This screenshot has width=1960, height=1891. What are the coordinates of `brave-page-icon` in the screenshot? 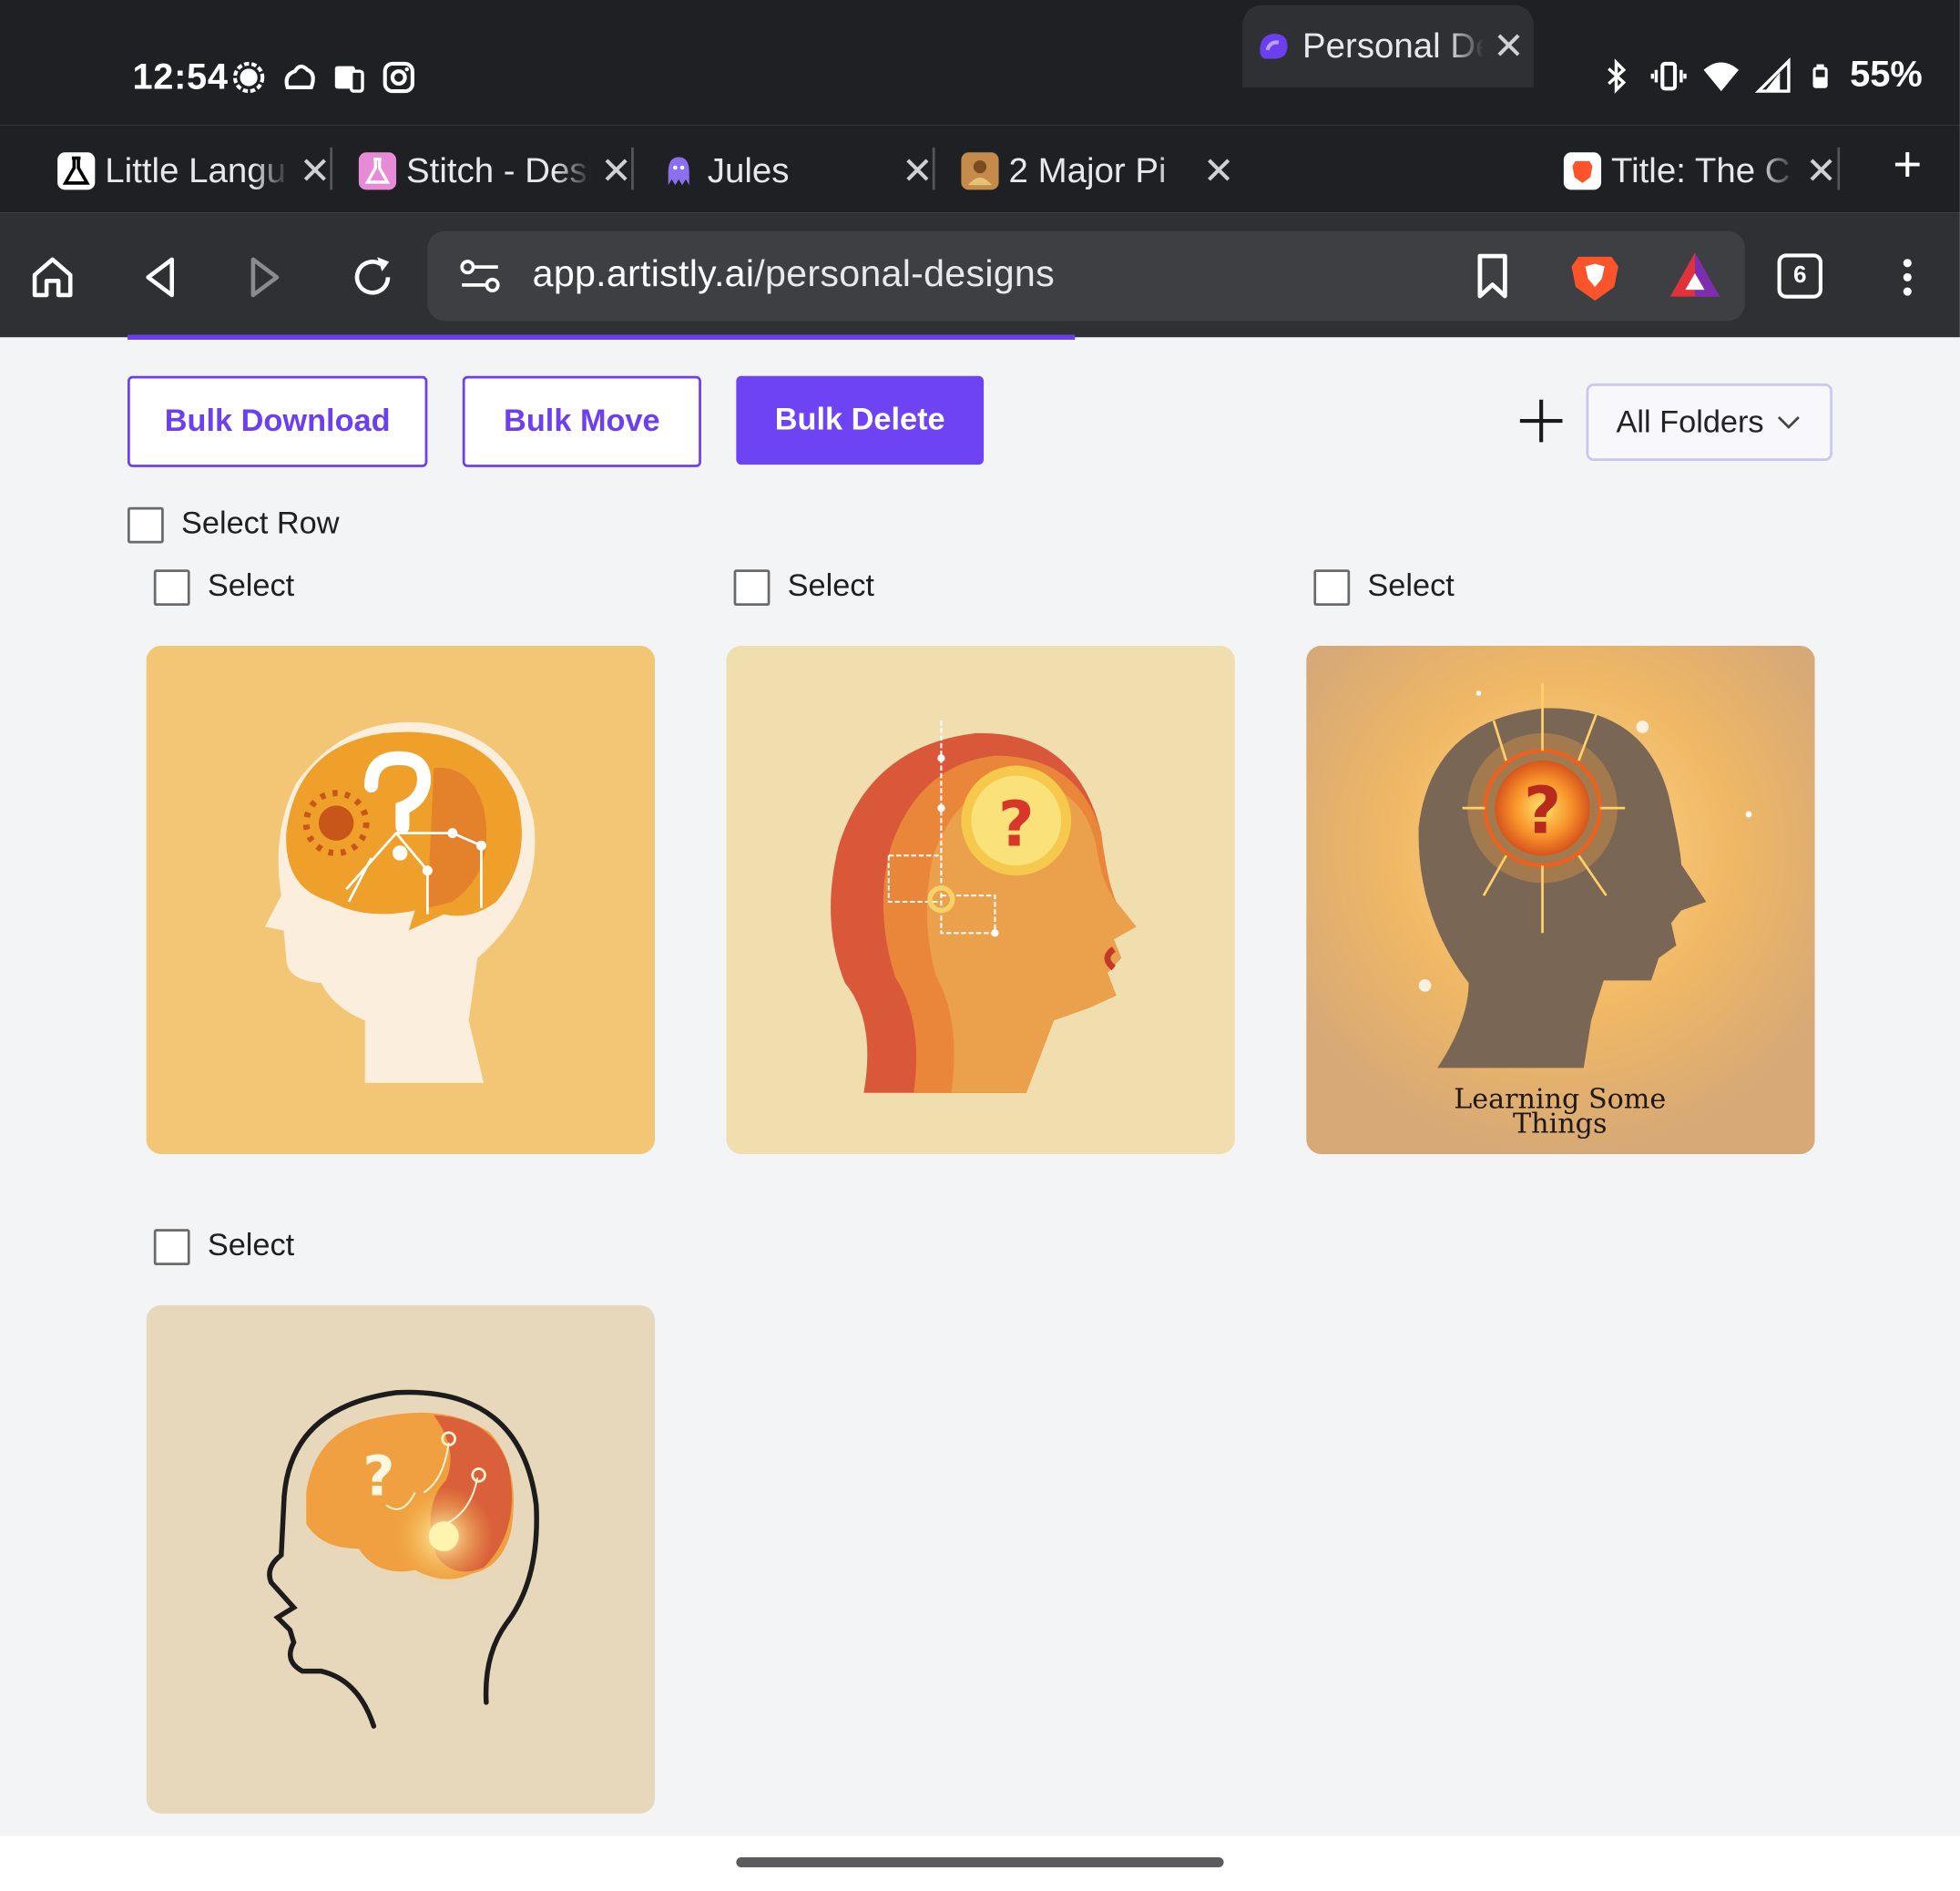 It's located at (1582, 171).